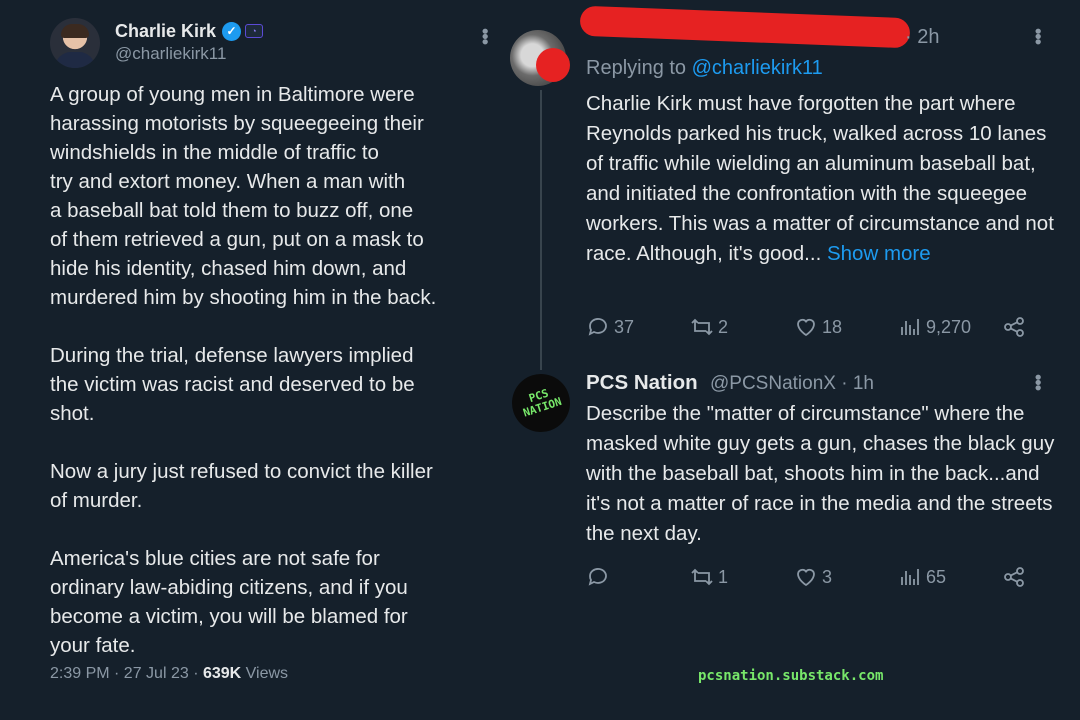  I want to click on views-button: 9,270, so click(934, 327).